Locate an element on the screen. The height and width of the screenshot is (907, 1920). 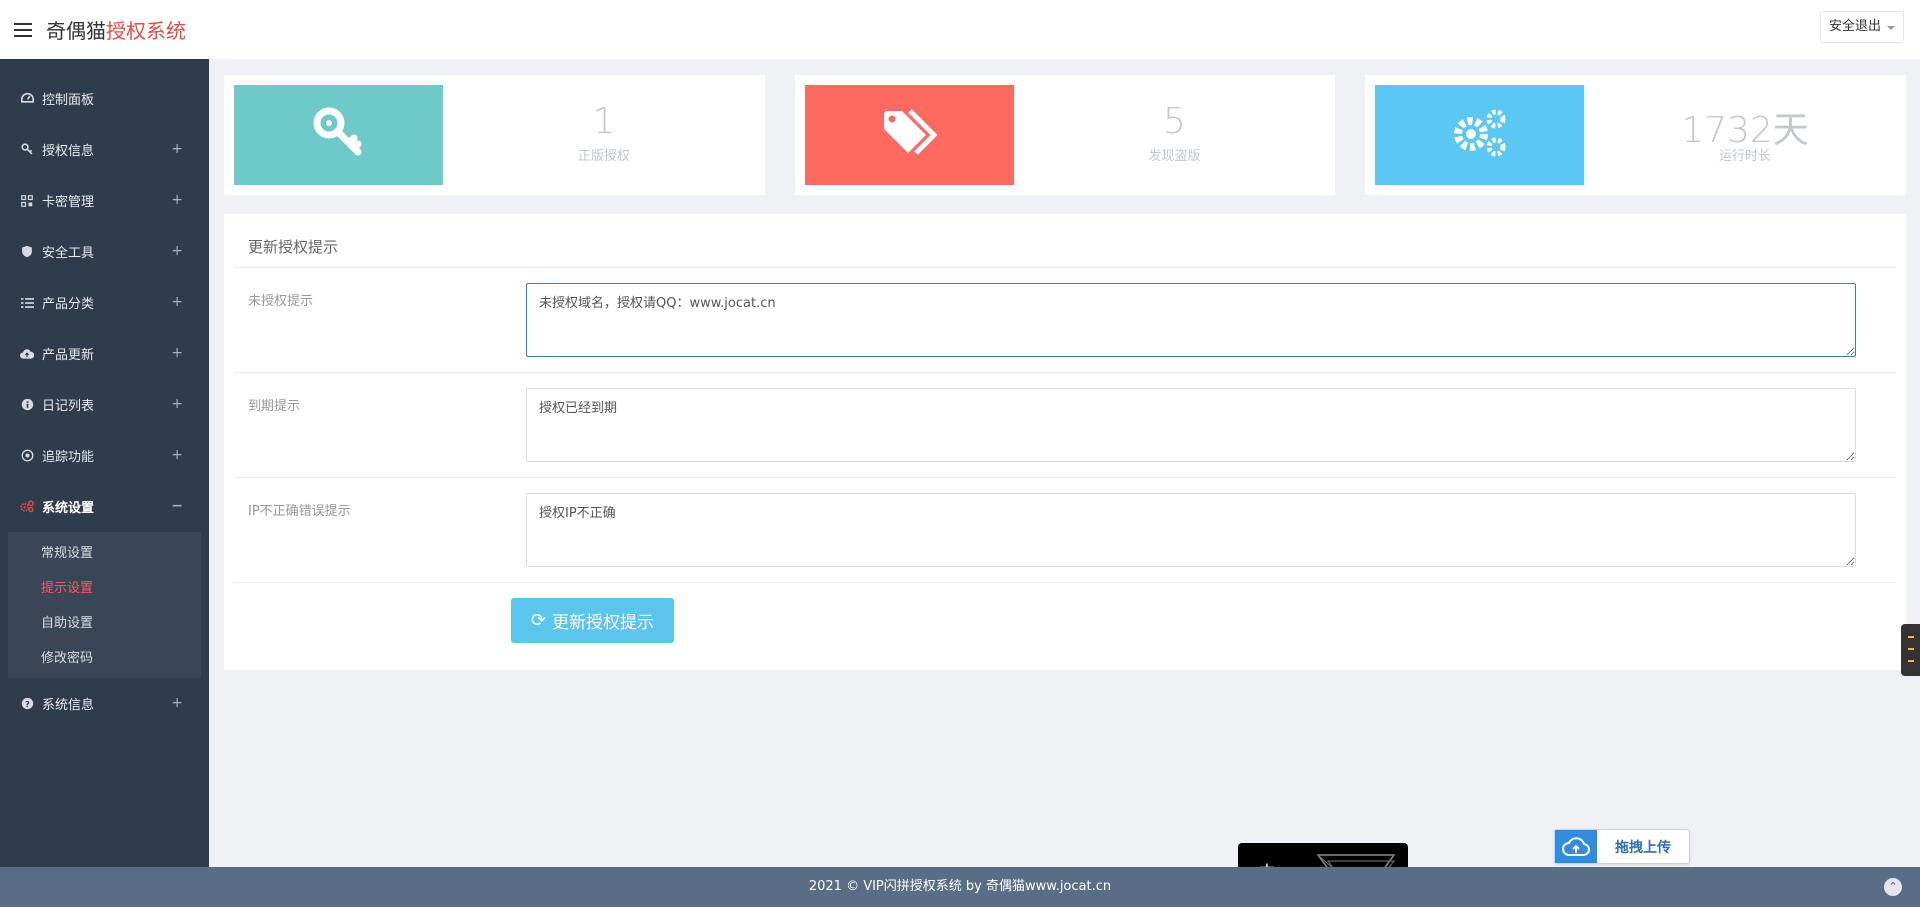
stat-card-uptime: 1732天 运行时长 is located at coordinates (1635, 135).